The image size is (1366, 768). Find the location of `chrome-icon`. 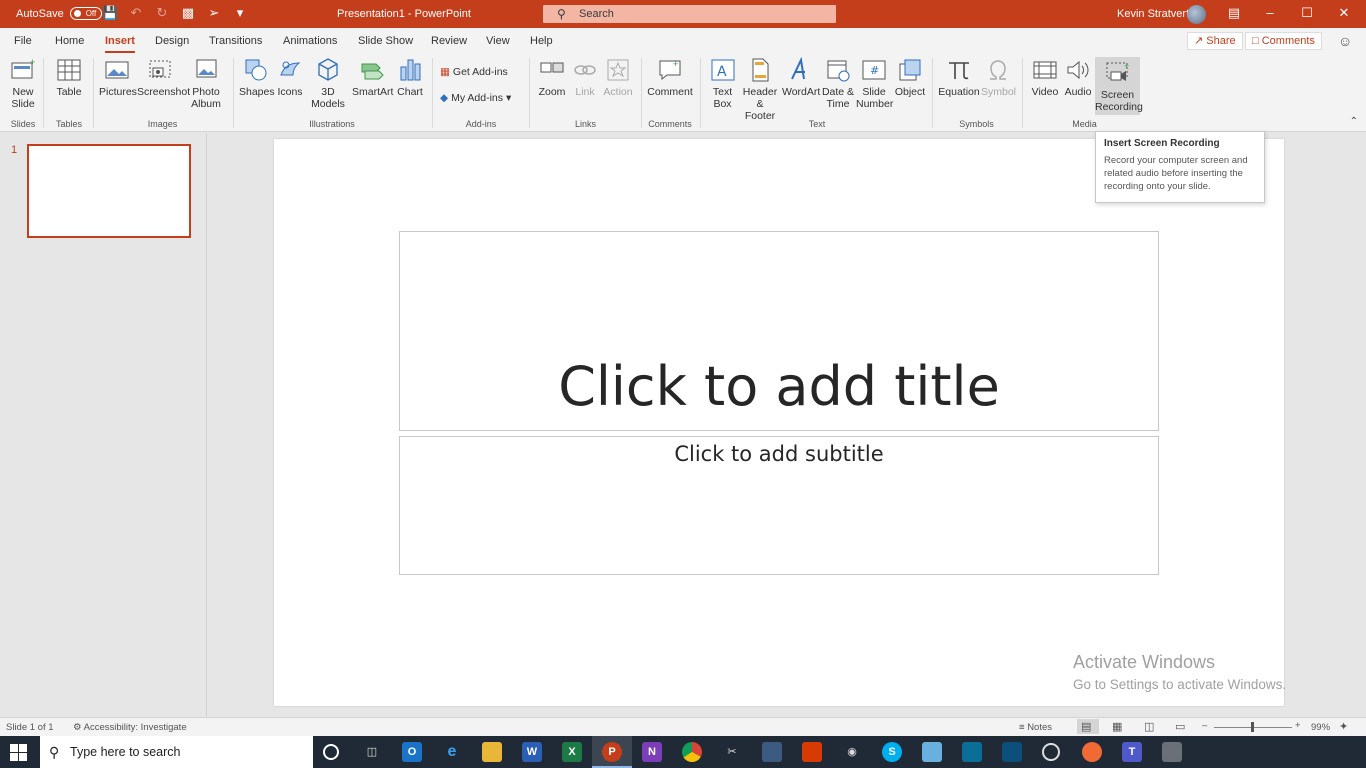

chrome-icon is located at coordinates (692, 752).